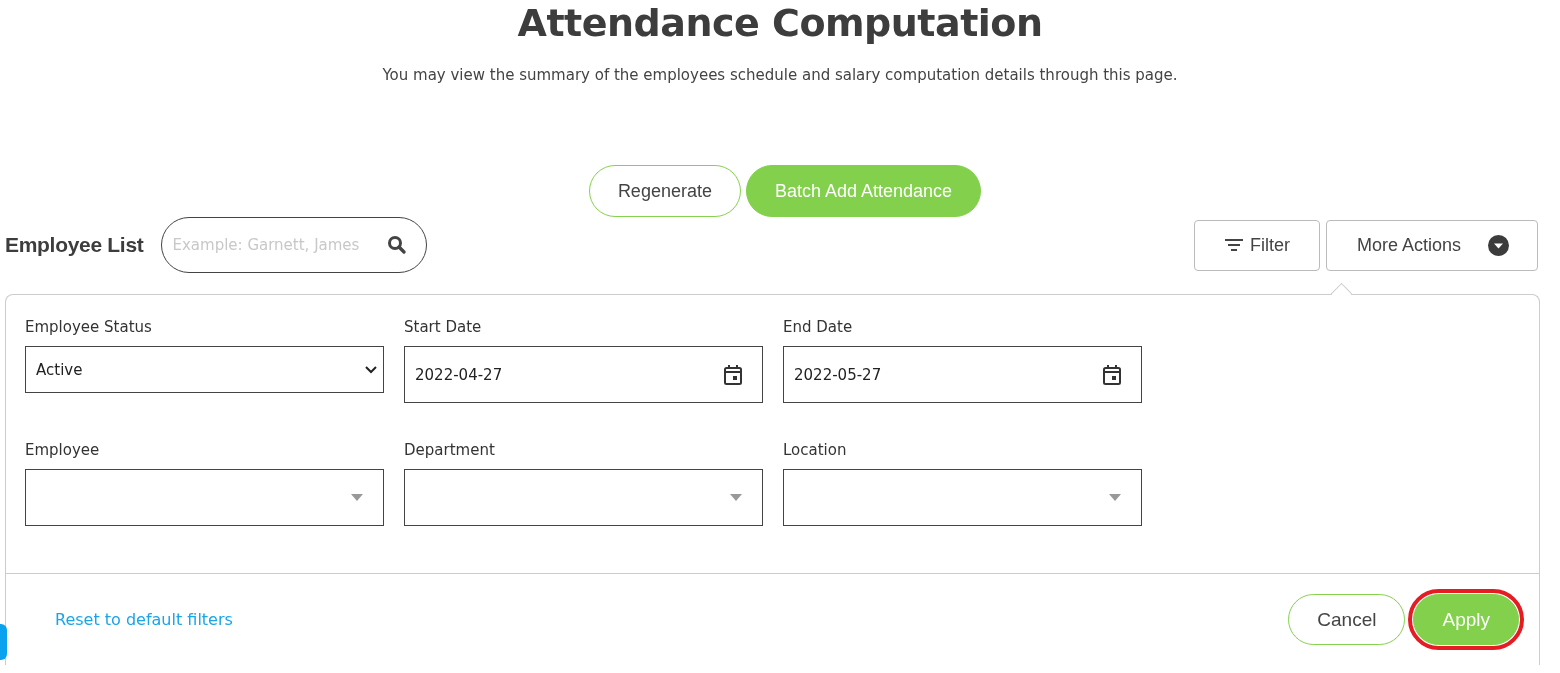 The height and width of the screenshot is (673, 1560). What do you see at coordinates (1347, 619) in the screenshot?
I see `cancel-button: Cancel` at bounding box center [1347, 619].